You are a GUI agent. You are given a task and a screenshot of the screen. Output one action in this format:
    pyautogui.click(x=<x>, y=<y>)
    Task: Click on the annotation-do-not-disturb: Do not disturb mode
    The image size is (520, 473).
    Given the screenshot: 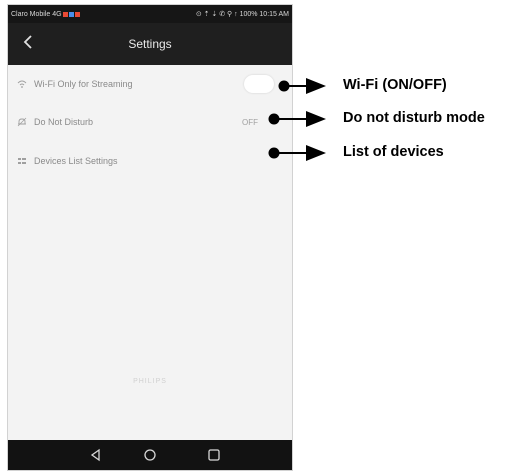 What is the action you would take?
    pyautogui.click(x=414, y=118)
    